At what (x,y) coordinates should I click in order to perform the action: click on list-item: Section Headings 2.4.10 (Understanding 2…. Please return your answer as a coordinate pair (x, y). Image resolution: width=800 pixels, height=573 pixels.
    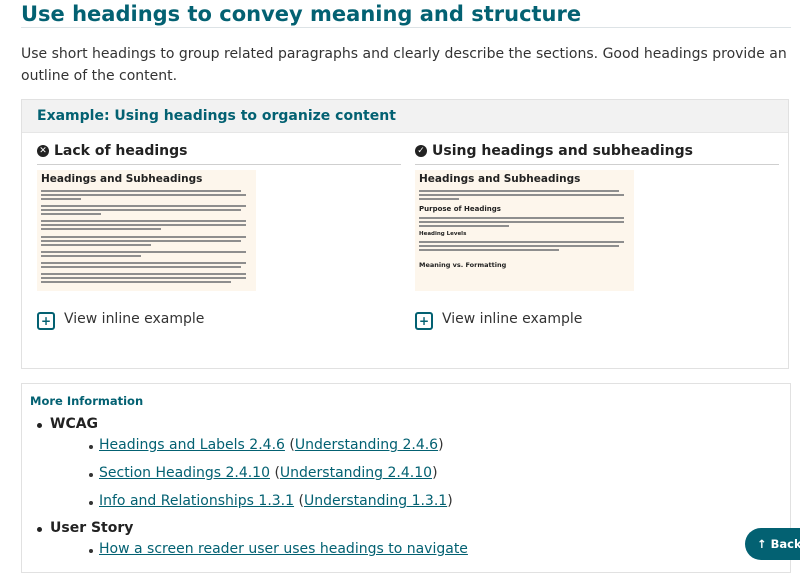
    Looking at the image, I should click on (263, 473).